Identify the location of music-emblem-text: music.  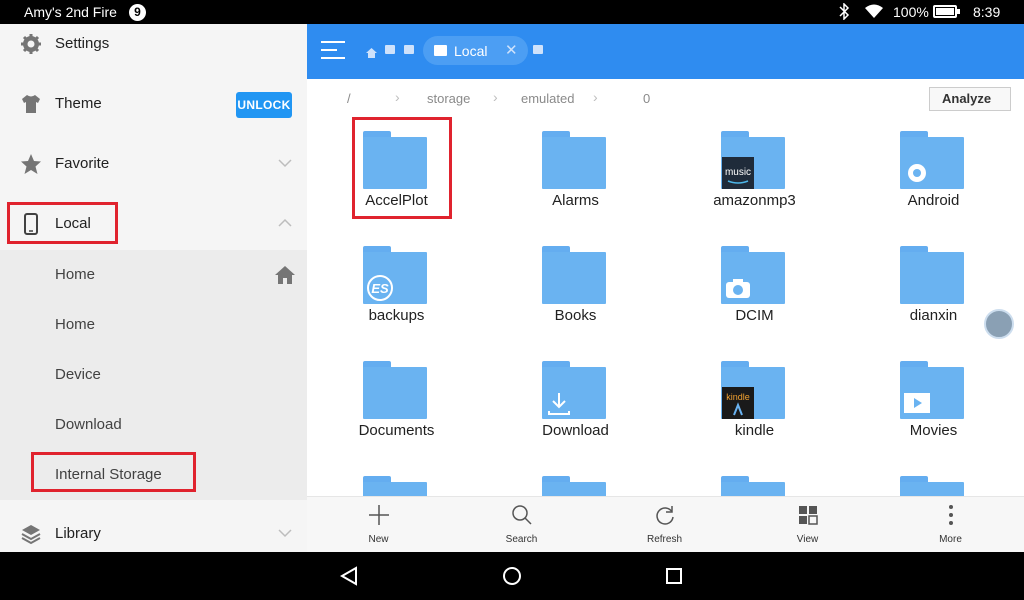
(738, 172).